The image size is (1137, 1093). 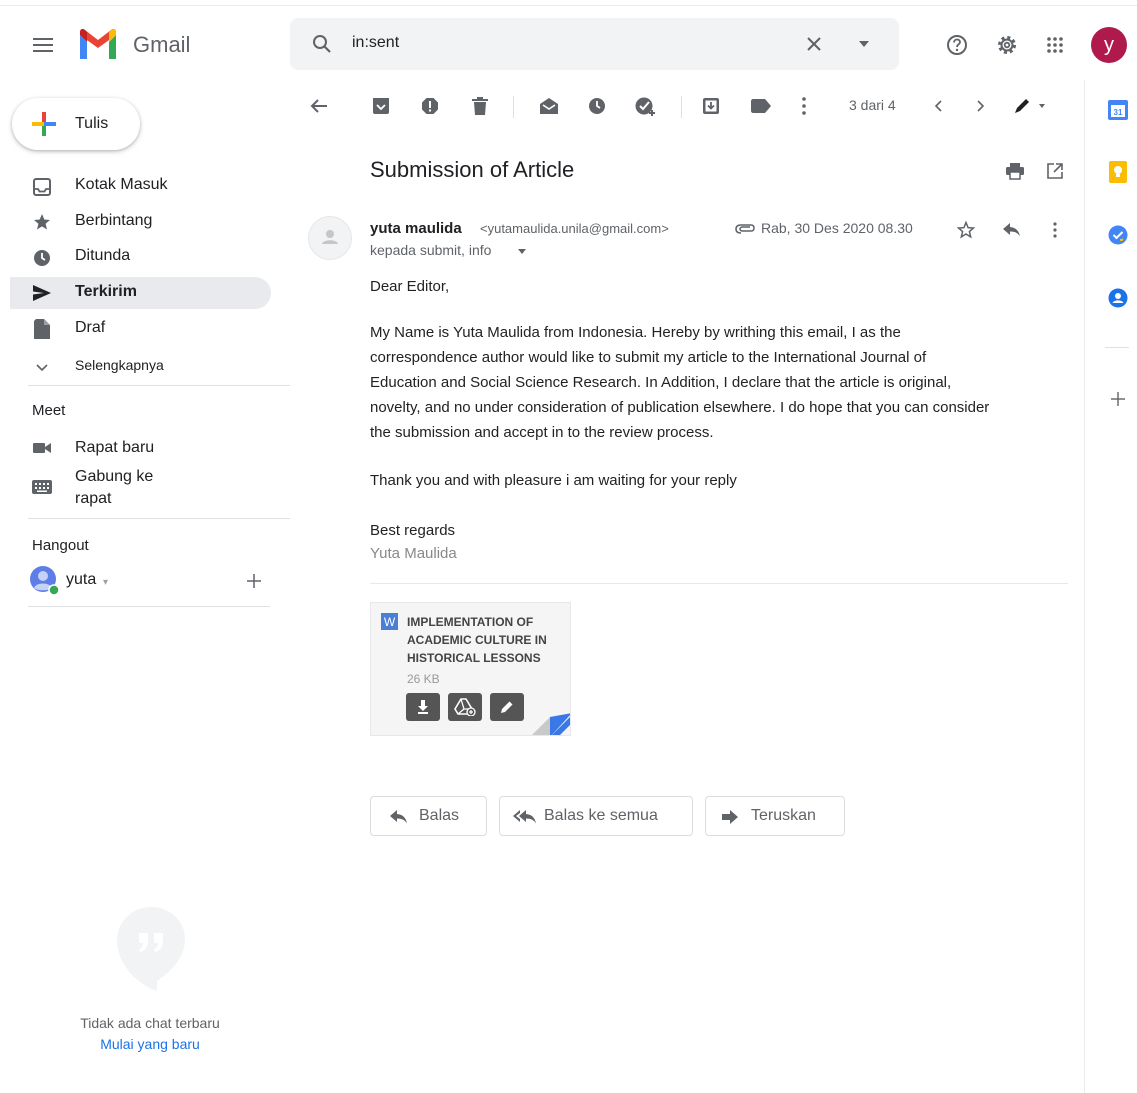 What do you see at coordinates (551, 724) in the screenshot?
I see `doc-corner-fold` at bounding box center [551, 724].